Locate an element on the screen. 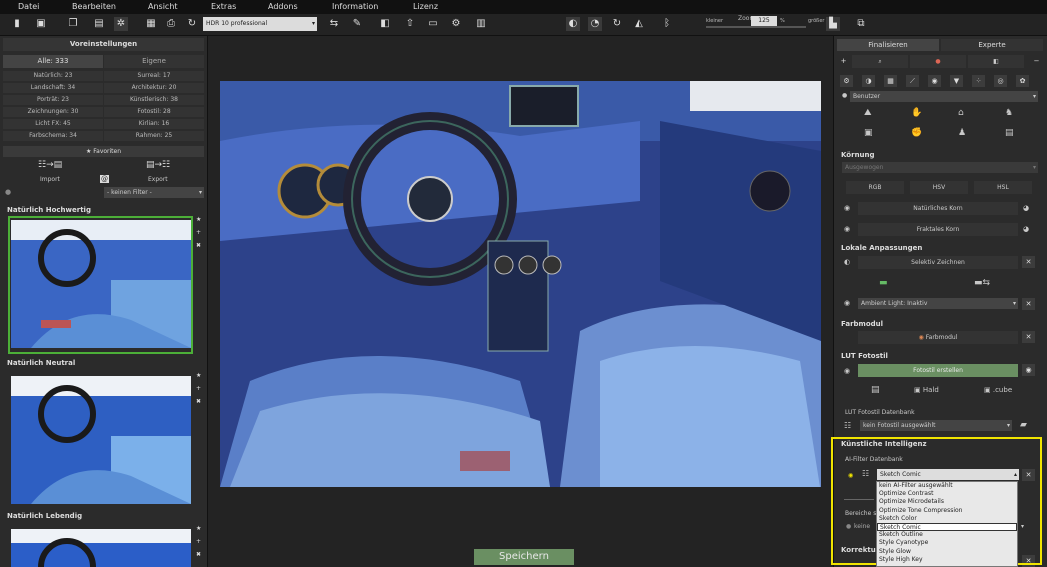 This screenshot has width=1047, height=567. category-natural: Natürlich: 23 is located at coordinates (53, 76).